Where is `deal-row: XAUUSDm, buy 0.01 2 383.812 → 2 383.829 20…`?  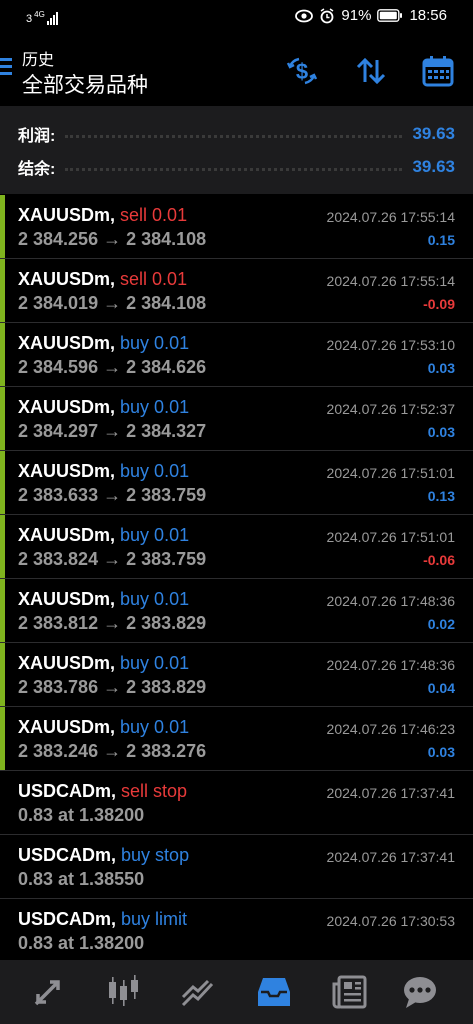
deal-row: XAUUSDm, buy 0.01 2 383.812 → 2 383.829 20… is located at coordinates (236, 611).